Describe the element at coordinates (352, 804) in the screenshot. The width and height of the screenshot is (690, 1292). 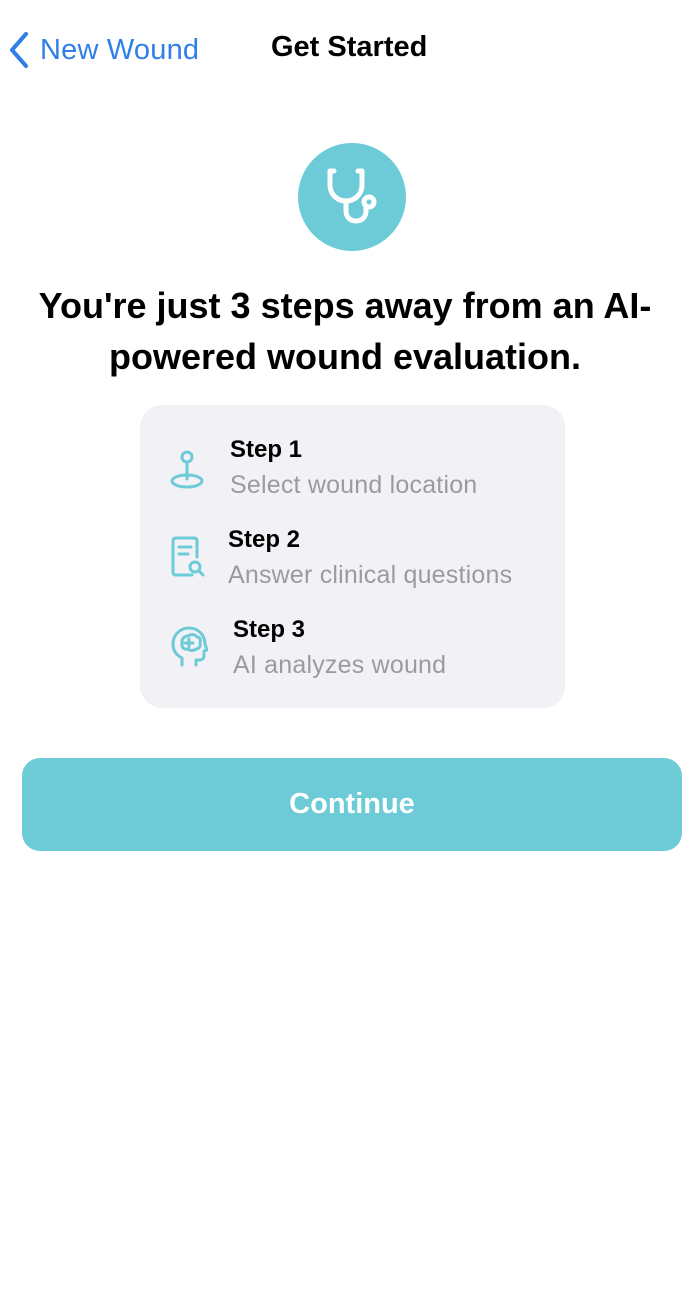
I see `continue-button: Continue` at that location.